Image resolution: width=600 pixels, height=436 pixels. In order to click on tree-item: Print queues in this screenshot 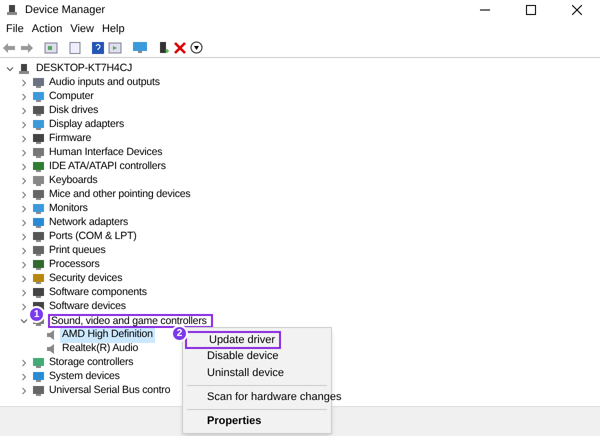, I will do `click(77, 251)`.